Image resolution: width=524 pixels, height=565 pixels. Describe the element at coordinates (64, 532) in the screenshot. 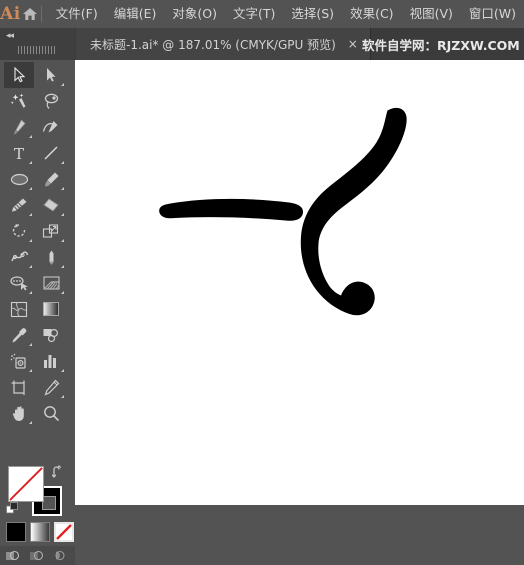

I see `none-mode-button` at that location.